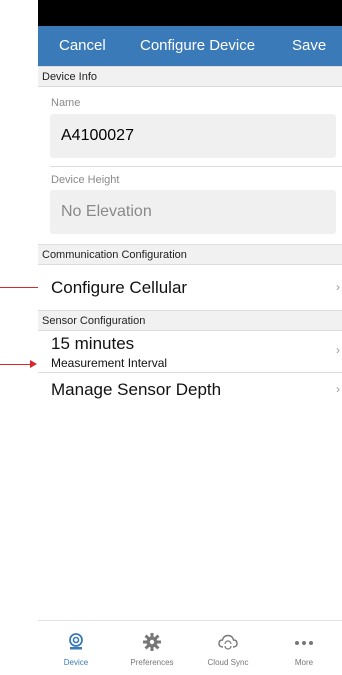 The image size is (342, 675). Describe the element at coordinates (304, 662) in the screenshot. I see `tab-label: More` at that location.